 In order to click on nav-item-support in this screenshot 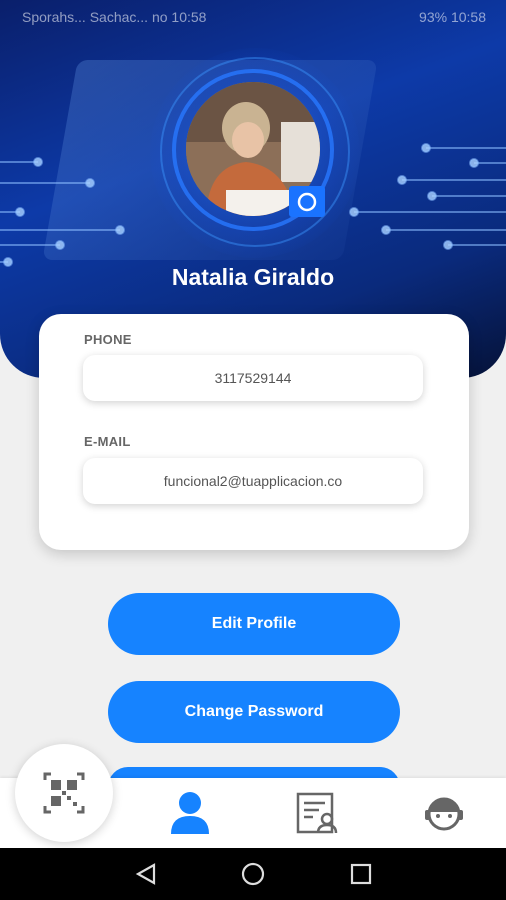, I will do `click(444, 814)`.